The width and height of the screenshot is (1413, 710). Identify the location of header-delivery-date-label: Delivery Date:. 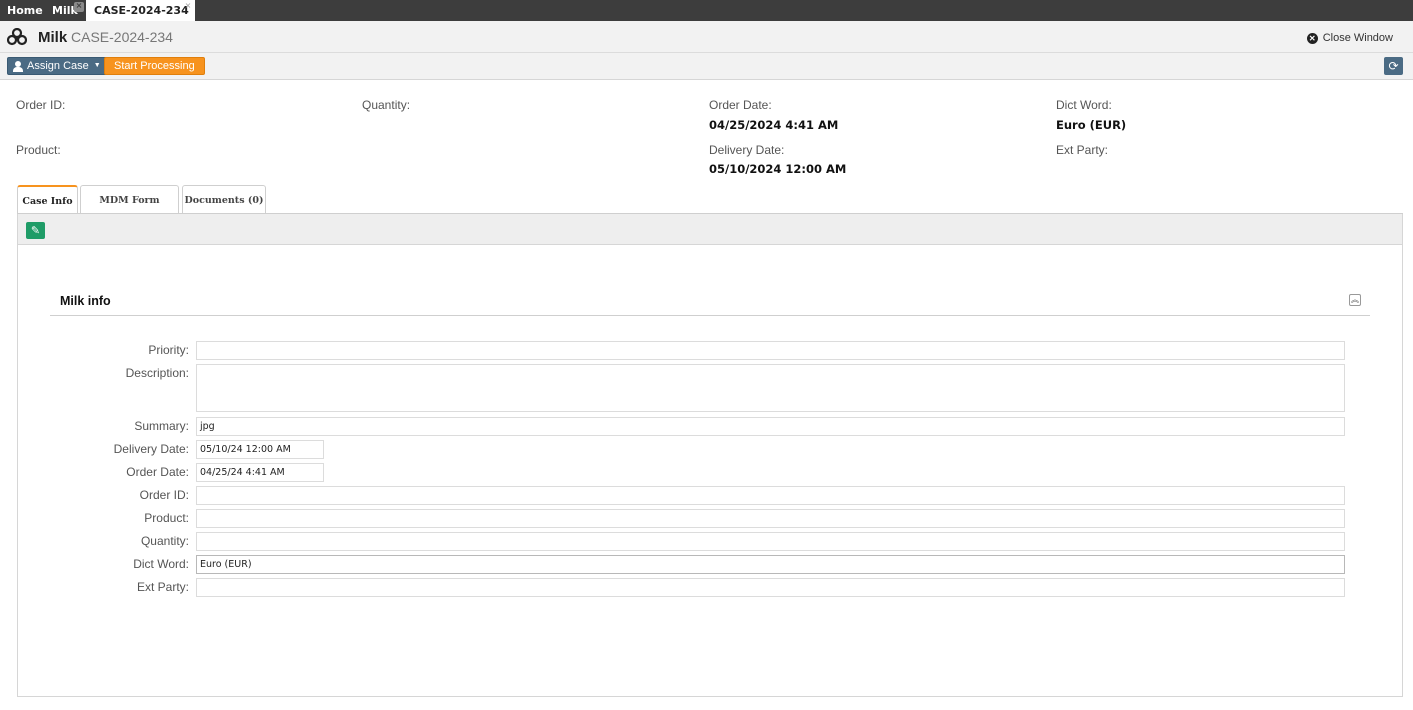
(747, 150).